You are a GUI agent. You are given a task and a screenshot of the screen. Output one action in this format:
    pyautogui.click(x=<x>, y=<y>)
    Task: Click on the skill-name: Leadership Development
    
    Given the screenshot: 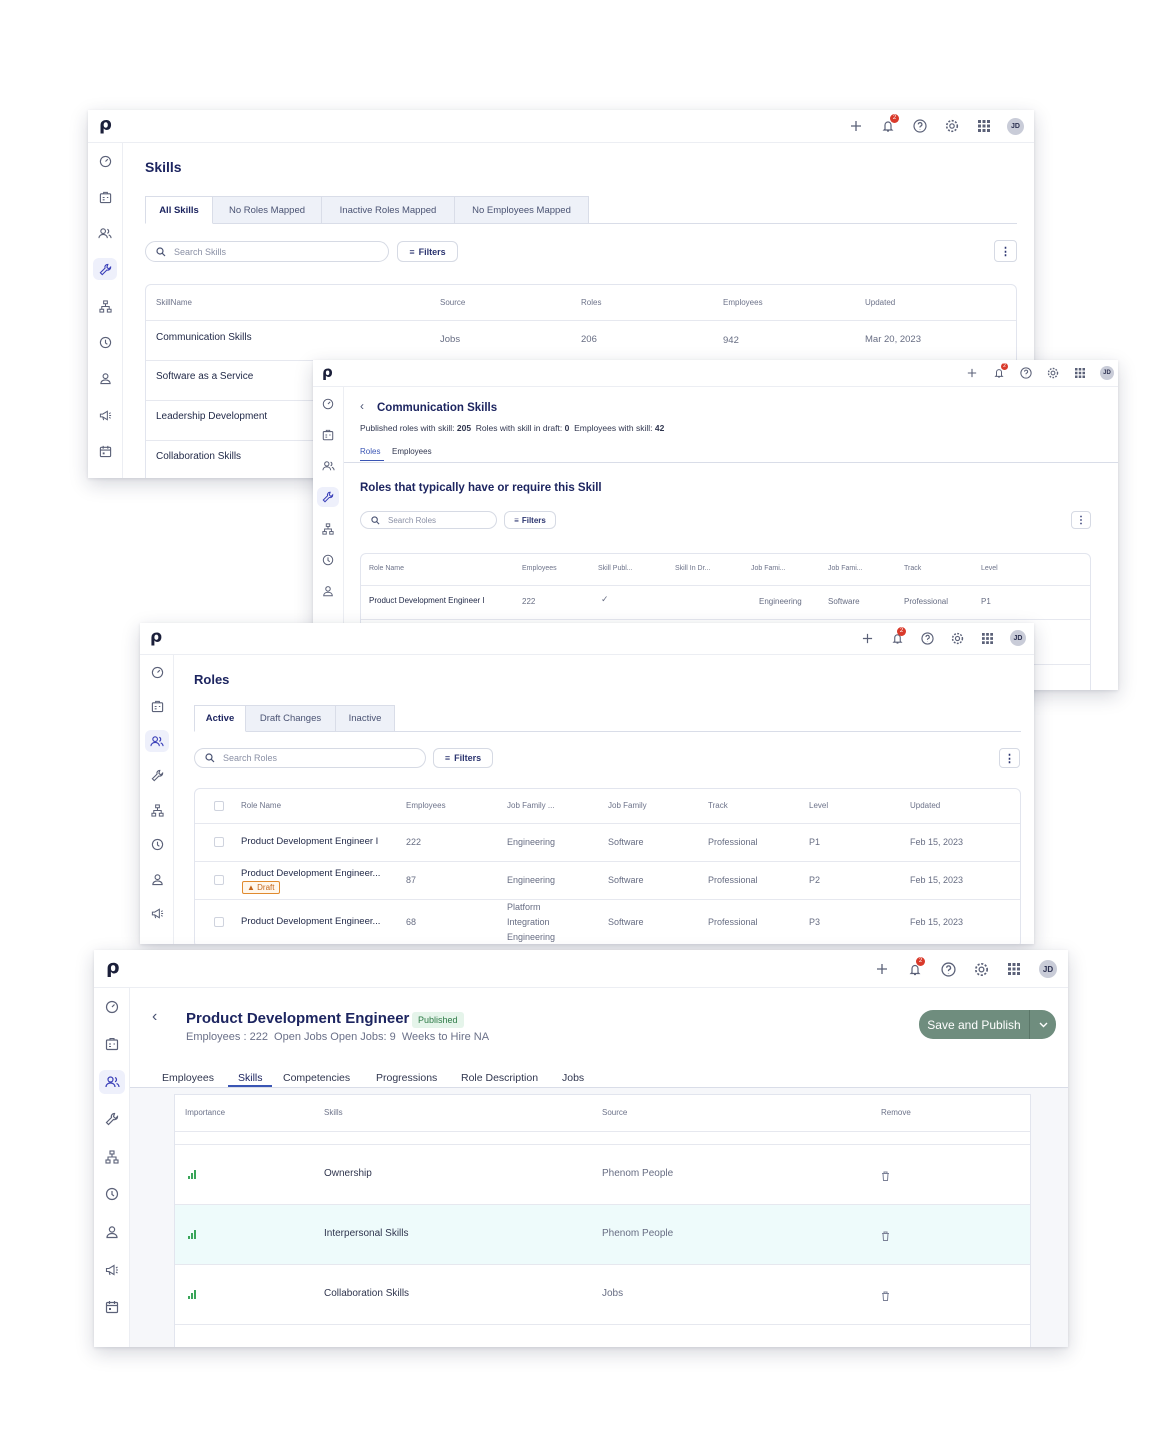 What is the action you would take?
    pyautogui.click(x=211, y=416)
    